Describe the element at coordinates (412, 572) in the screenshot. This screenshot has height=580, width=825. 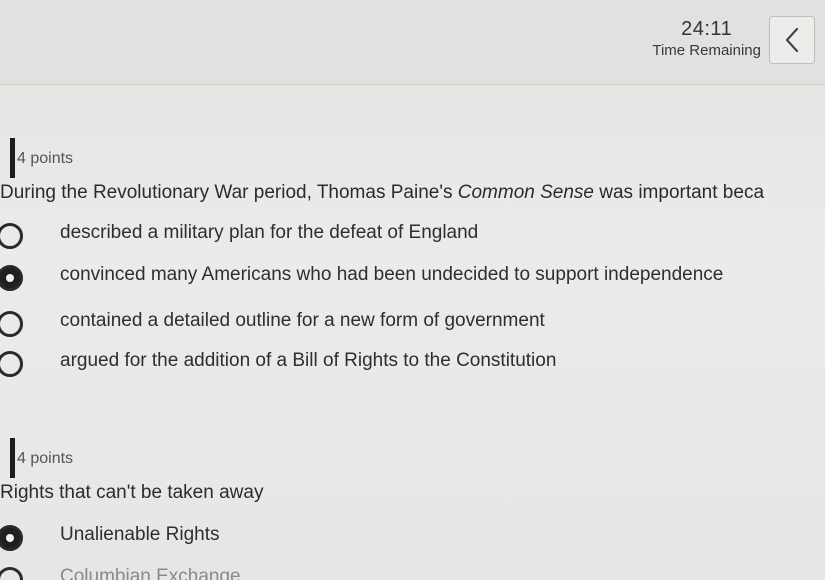
I see `answer-option: Columbian Exchange` at that location.